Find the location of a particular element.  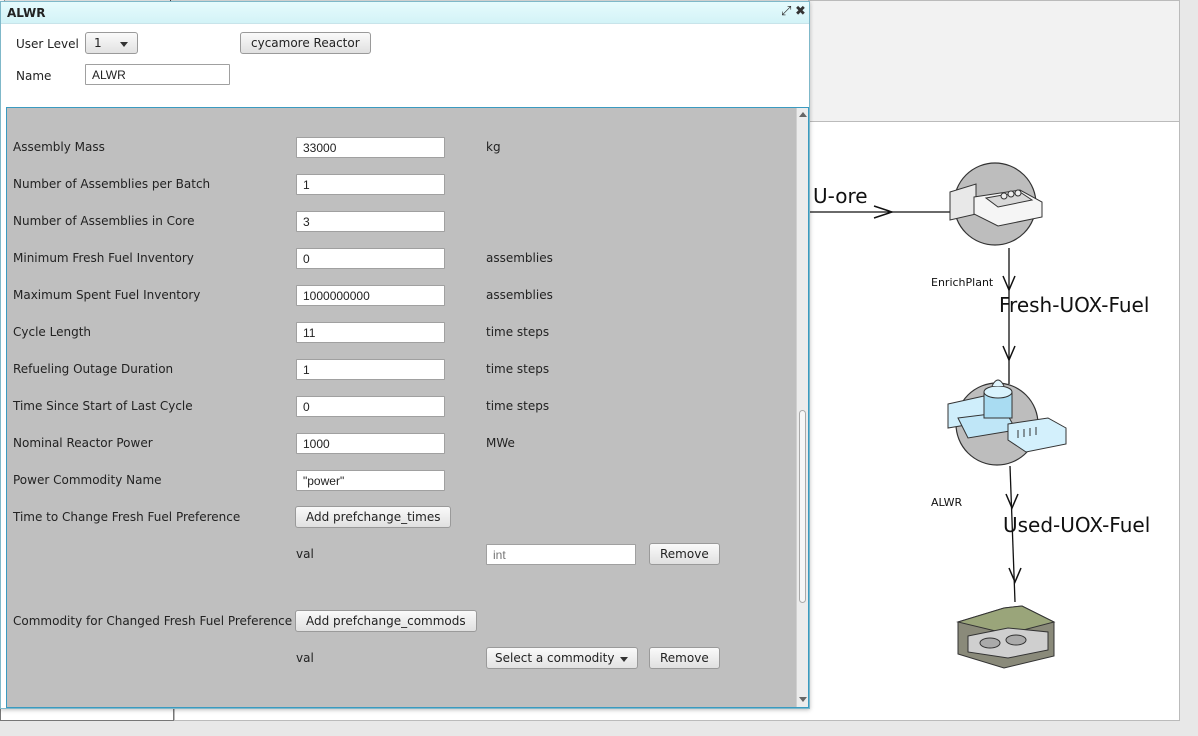

archetype-button: cycamore Reactor is located at coordinates (305, 43).